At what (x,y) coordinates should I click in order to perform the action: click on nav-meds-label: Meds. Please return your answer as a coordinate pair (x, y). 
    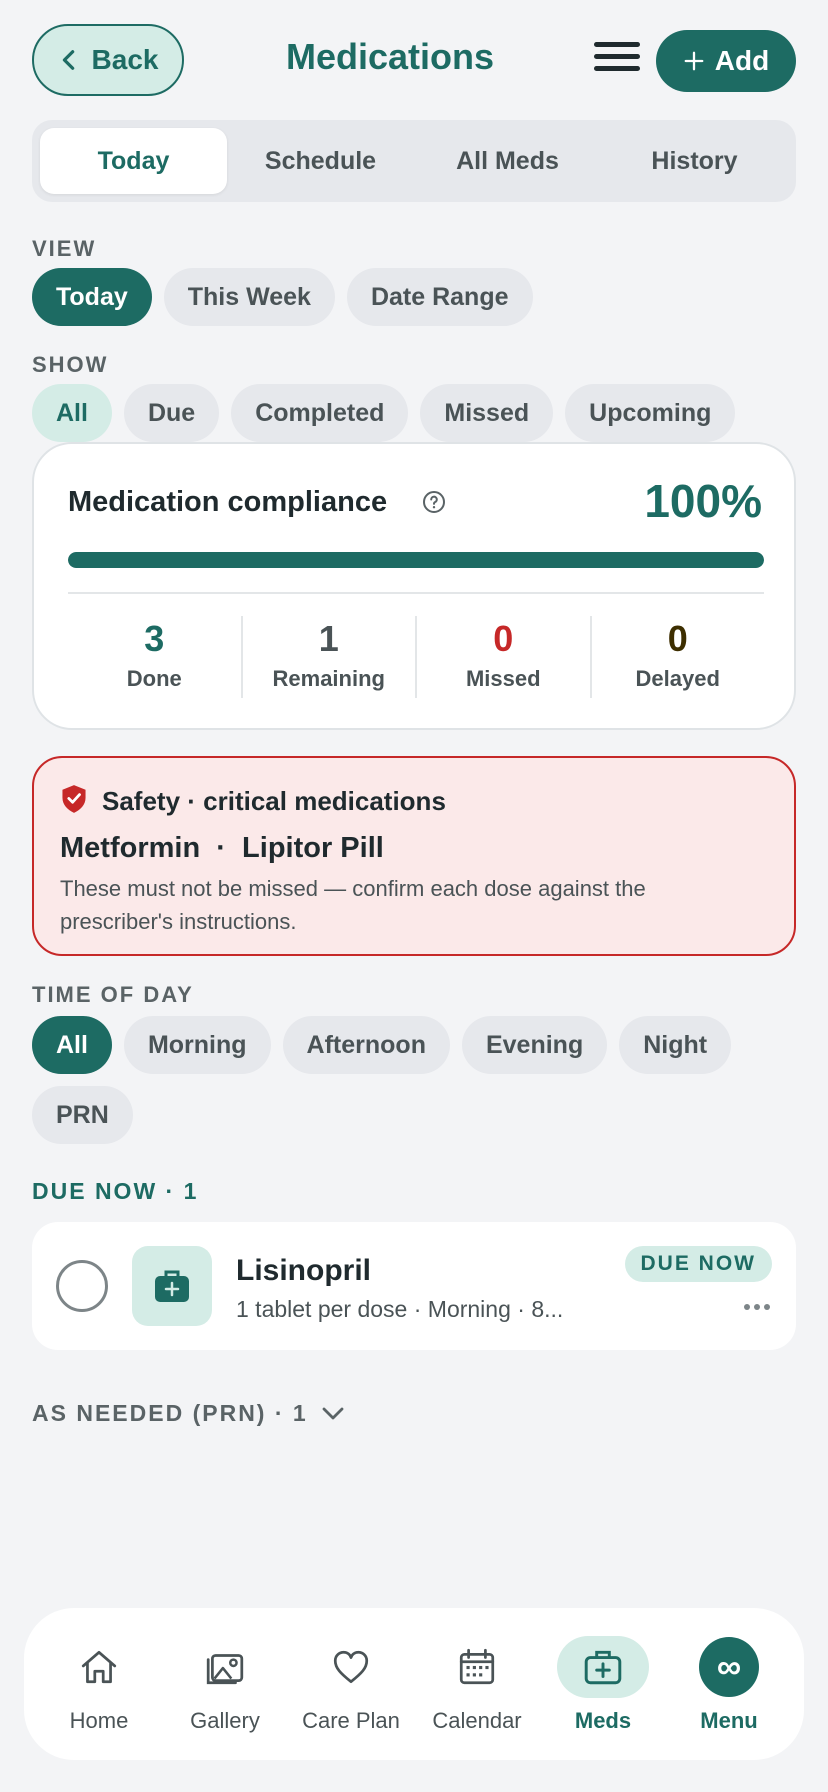
    Looking at the image, I should click on (603, 1720).